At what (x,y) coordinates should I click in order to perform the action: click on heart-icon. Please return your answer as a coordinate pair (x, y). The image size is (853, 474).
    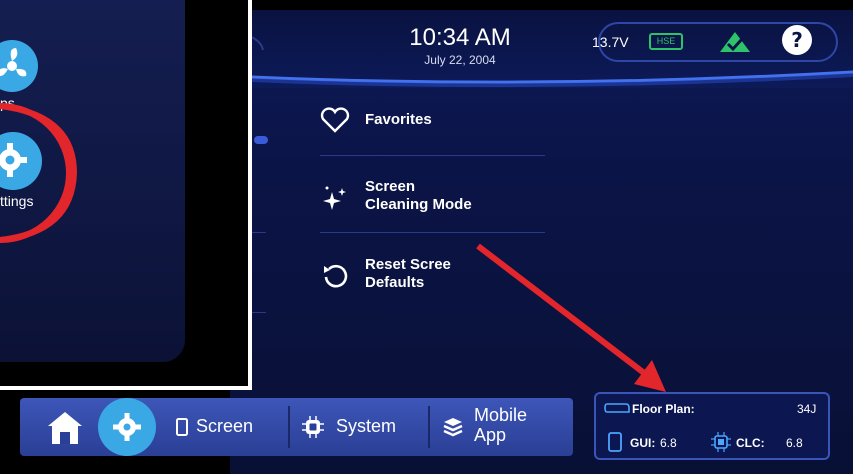
    Looking at the image, I should click on (335, 120).